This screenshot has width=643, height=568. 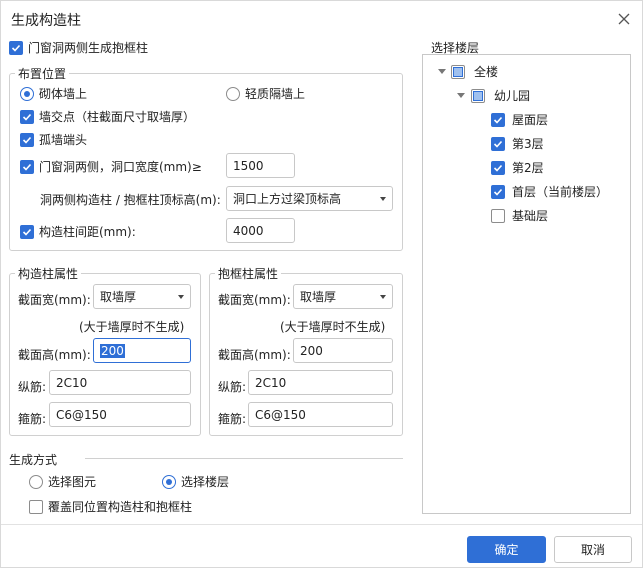 I want to click on opening-width-input: 1500, so click(x=260, y=165).